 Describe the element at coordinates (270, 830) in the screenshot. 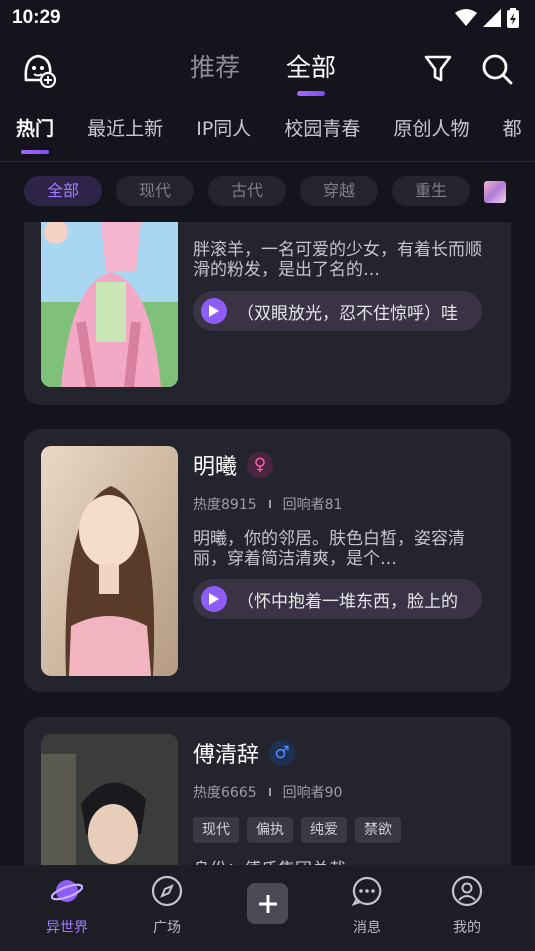

I see `tag: 偏执` at that location.